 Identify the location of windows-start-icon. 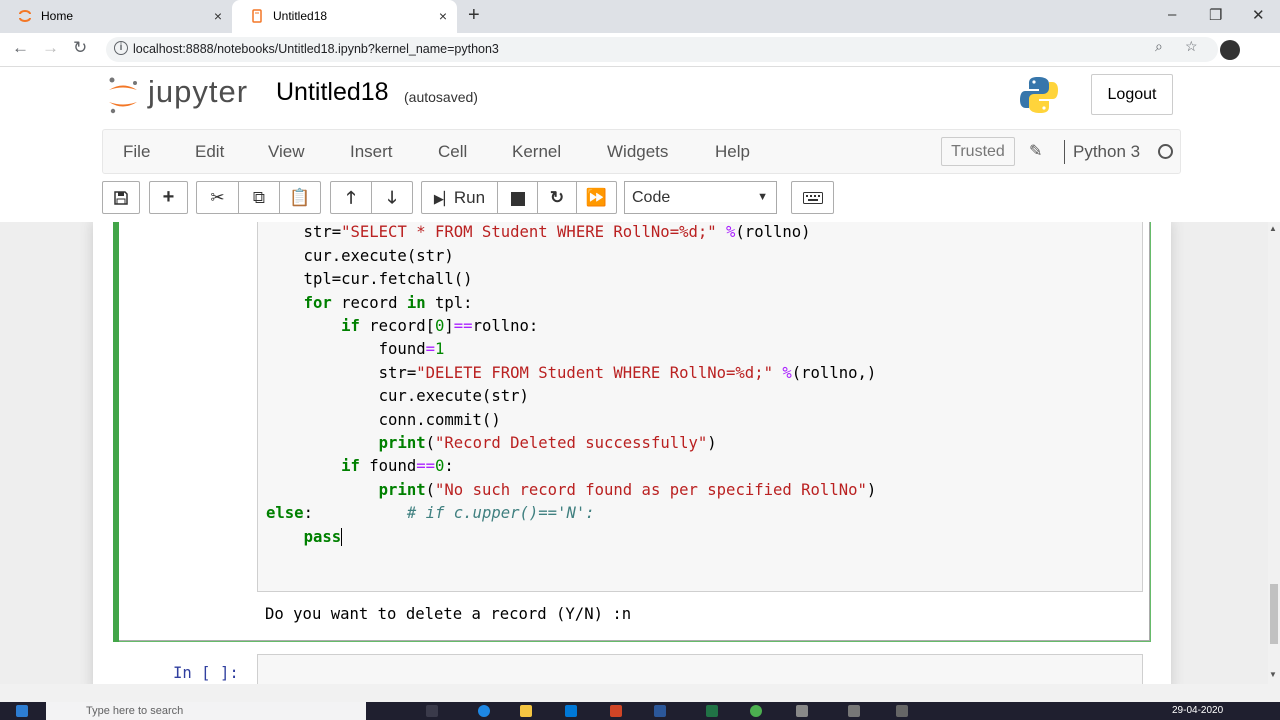
(22, 711).